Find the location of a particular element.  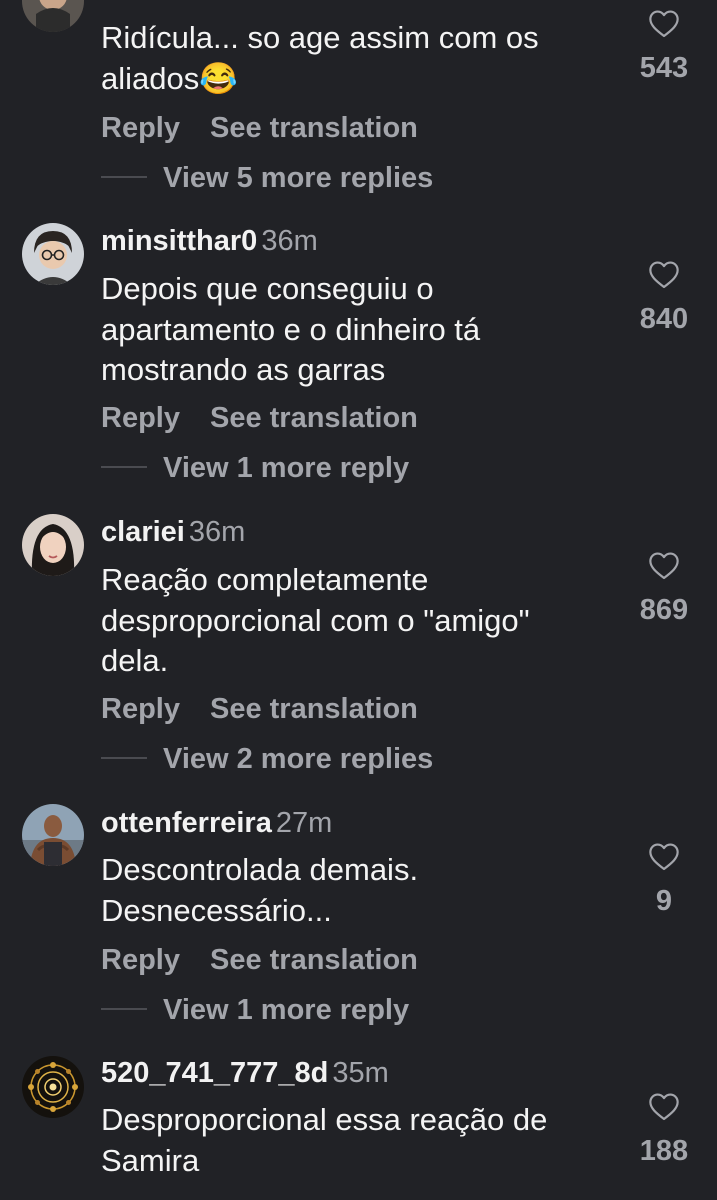

view-more-replies-button: View 2 more replies is located at coordinates (267, 759).